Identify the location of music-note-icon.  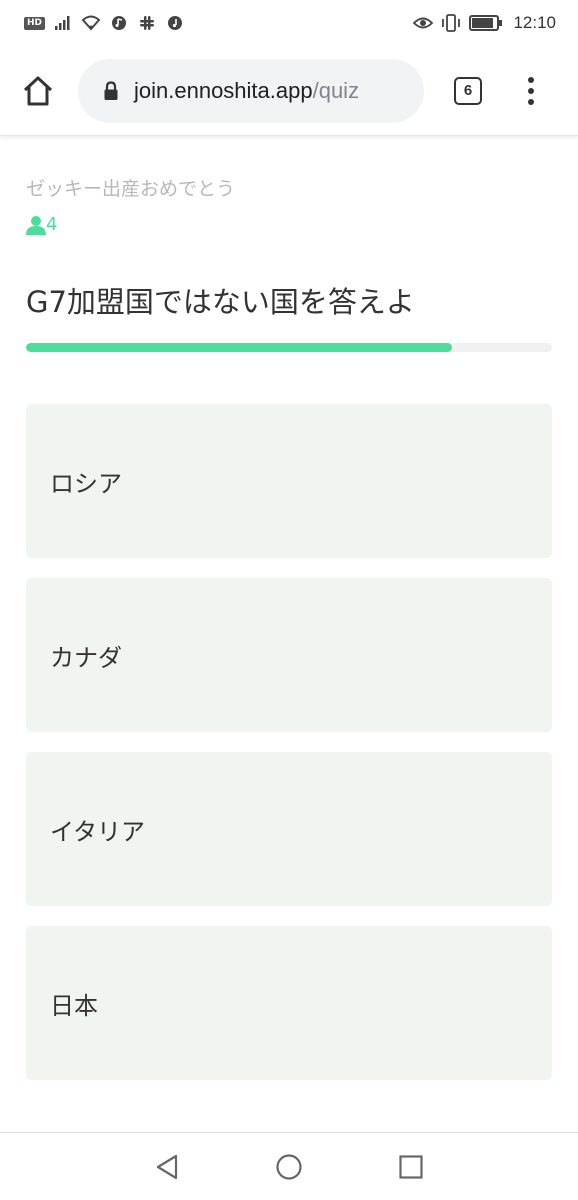
(175, 23).